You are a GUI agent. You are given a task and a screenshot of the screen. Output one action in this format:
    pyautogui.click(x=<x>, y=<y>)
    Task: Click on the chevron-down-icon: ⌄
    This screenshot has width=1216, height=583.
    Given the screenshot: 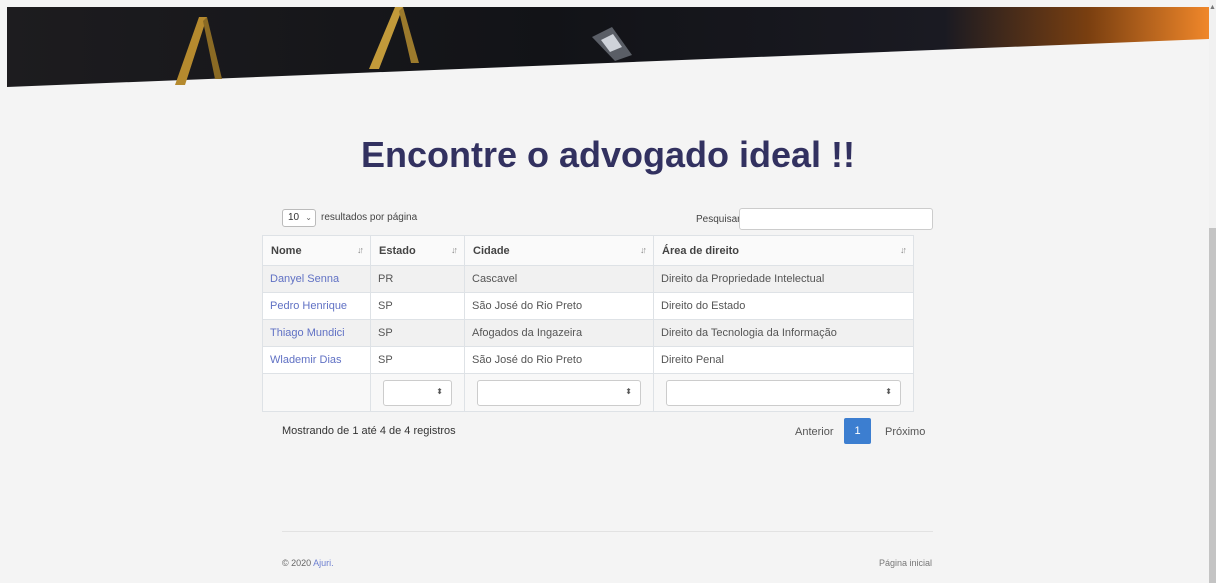 What is the action you would take?
    pyautogui.click(x=308, y=217)
    